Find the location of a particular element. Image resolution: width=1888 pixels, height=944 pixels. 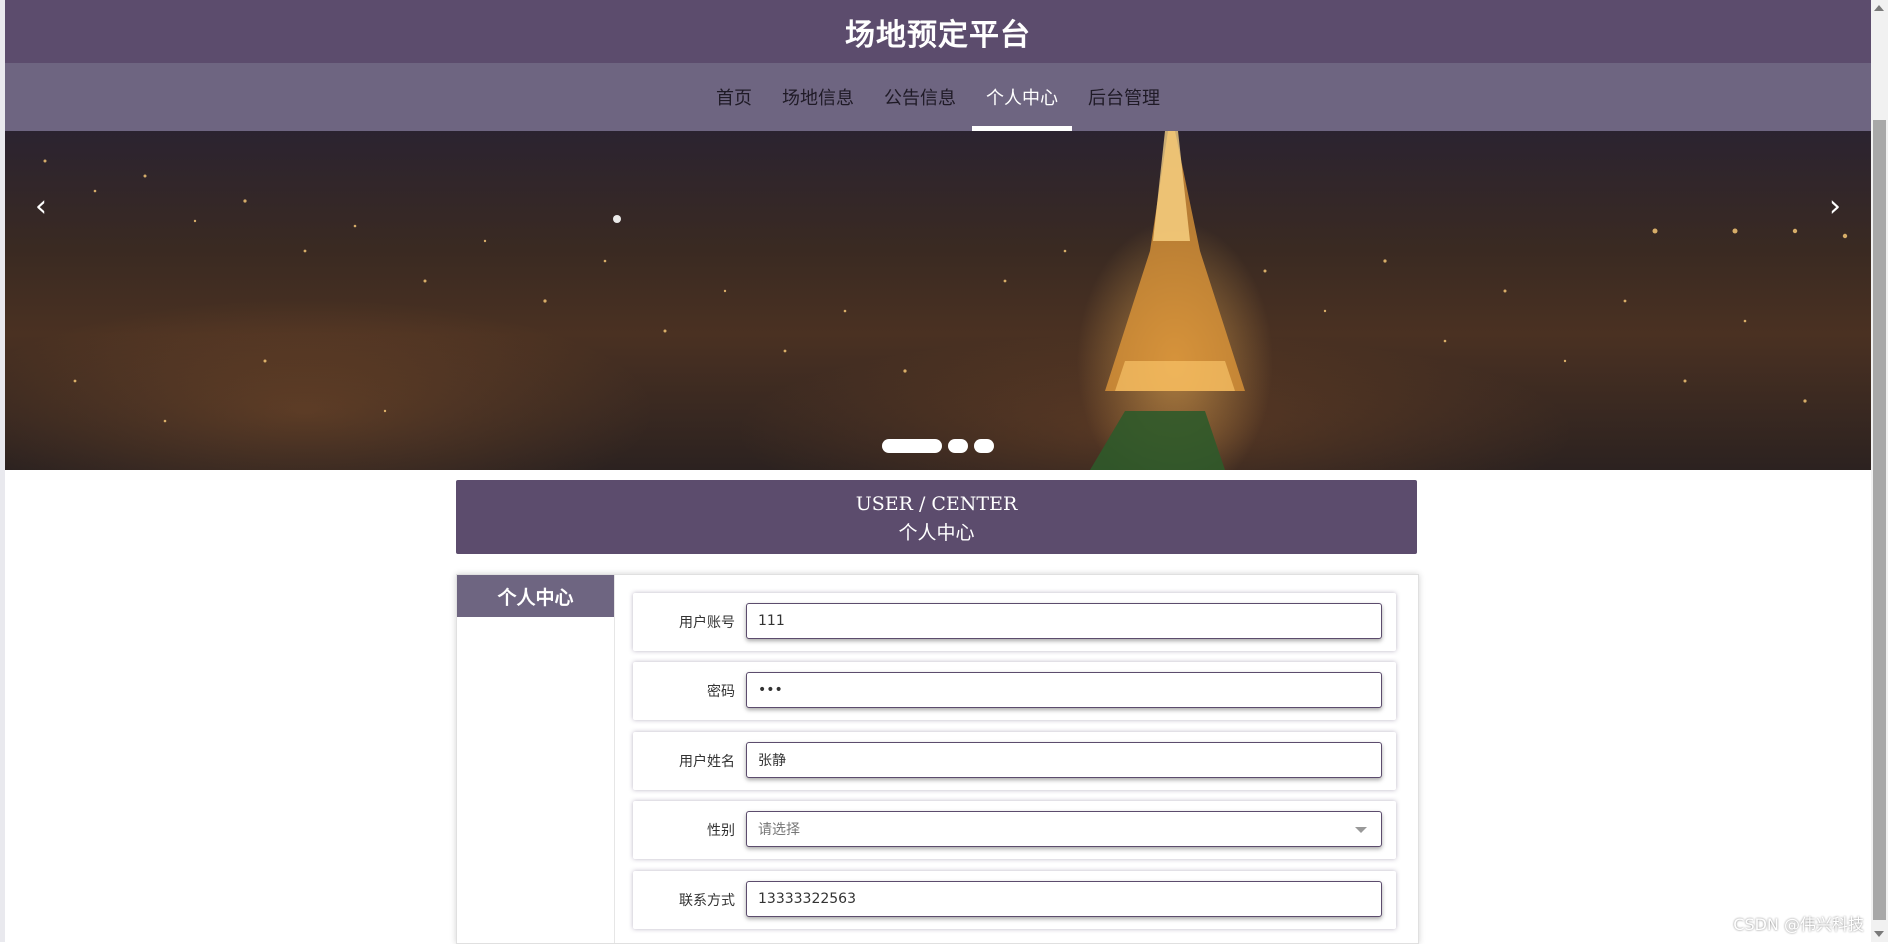

phone-label: 联系方式 is located at coordinates (707, 901).